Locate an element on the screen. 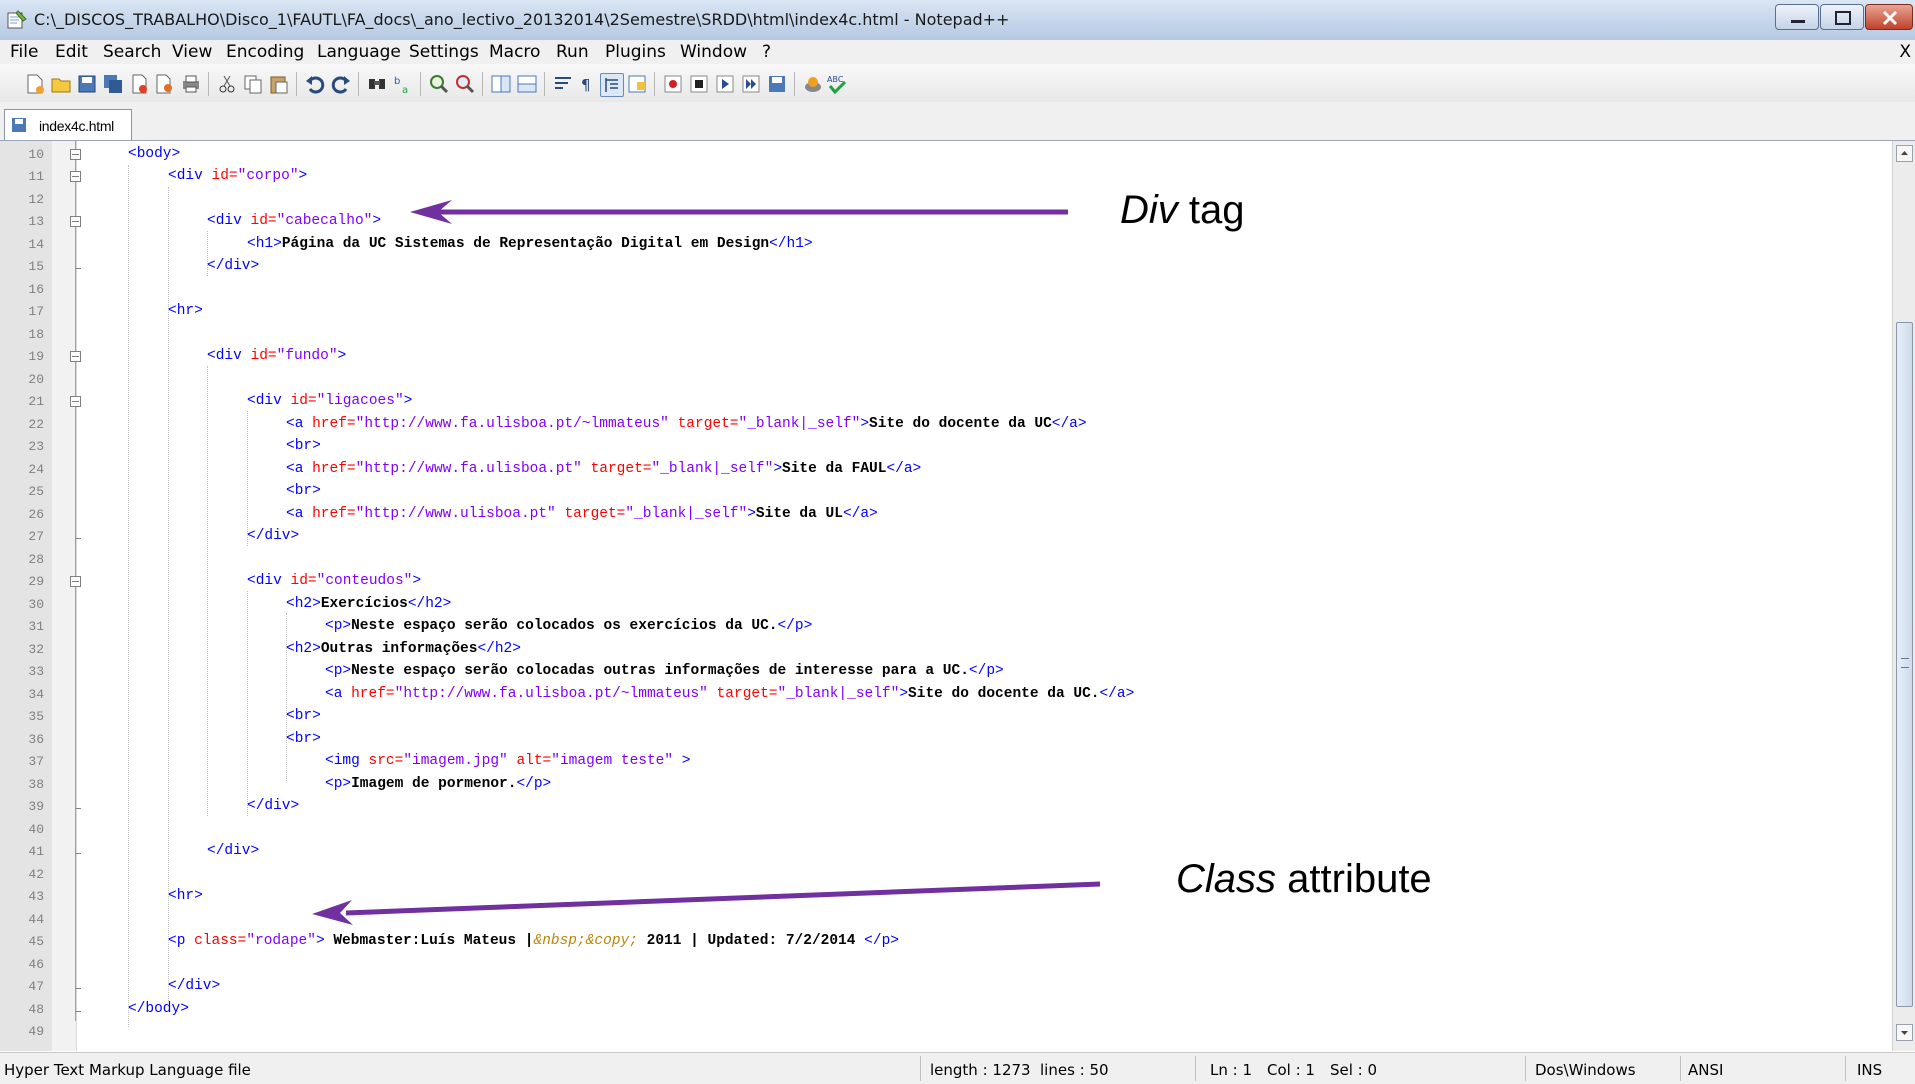  doc-map-icon is located at coordinates (637, 84).